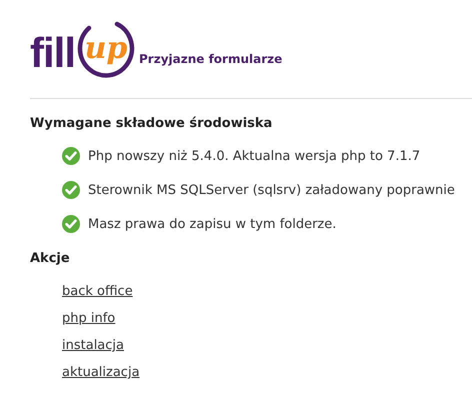 This screenshot has width=472, height=412. Describe the element at coordinates (97, 291) in the screenshot. I see `action-link: back office` at that location.